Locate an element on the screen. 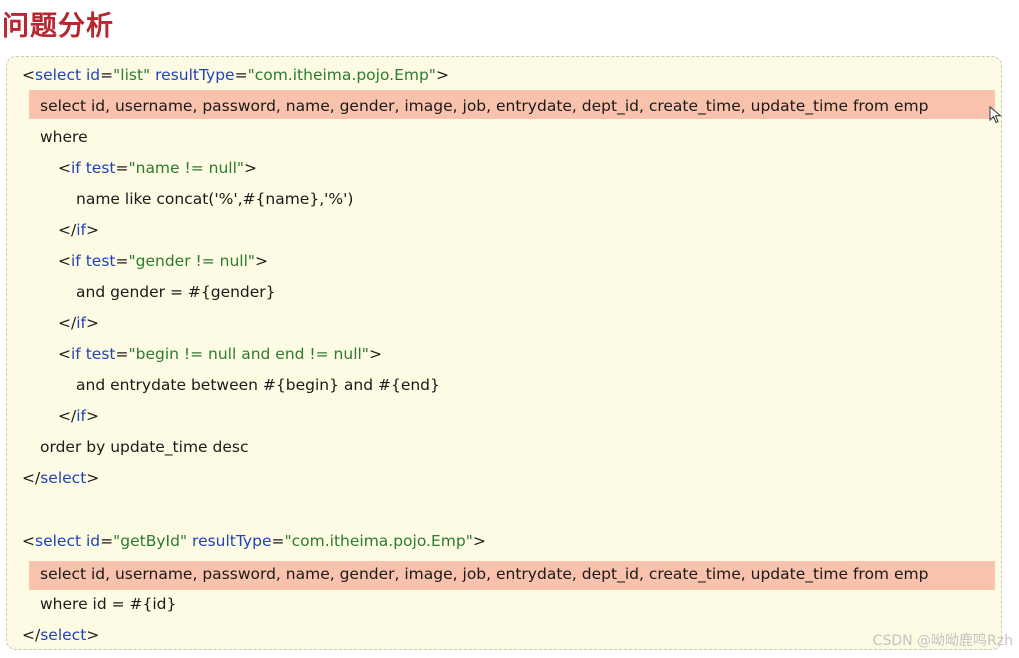 The width and height of the screenshot is (1019, 658). mouse-pointer-icon is located at coordinates (995, 115).